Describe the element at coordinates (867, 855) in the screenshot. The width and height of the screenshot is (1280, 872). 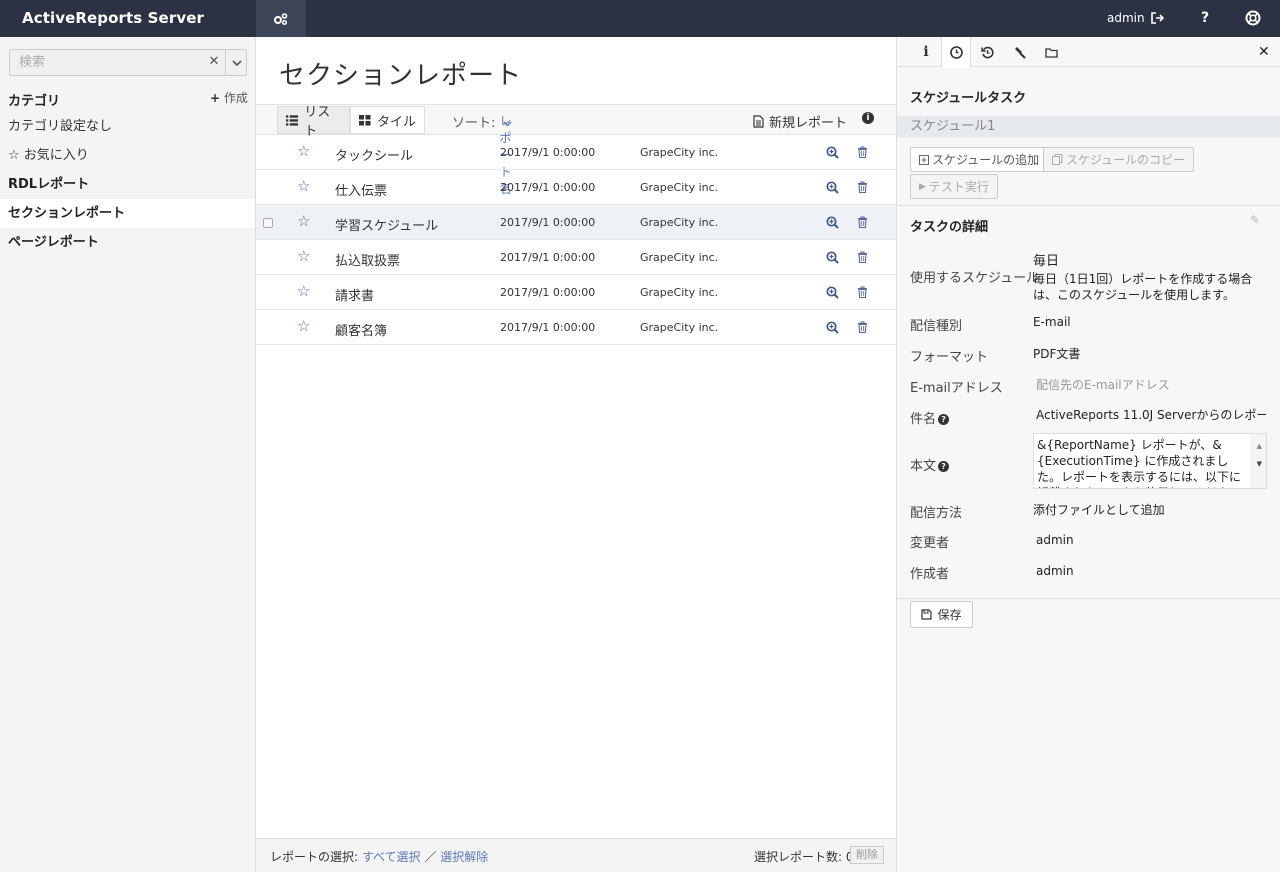
I see `delete-button: 削除` at that location.